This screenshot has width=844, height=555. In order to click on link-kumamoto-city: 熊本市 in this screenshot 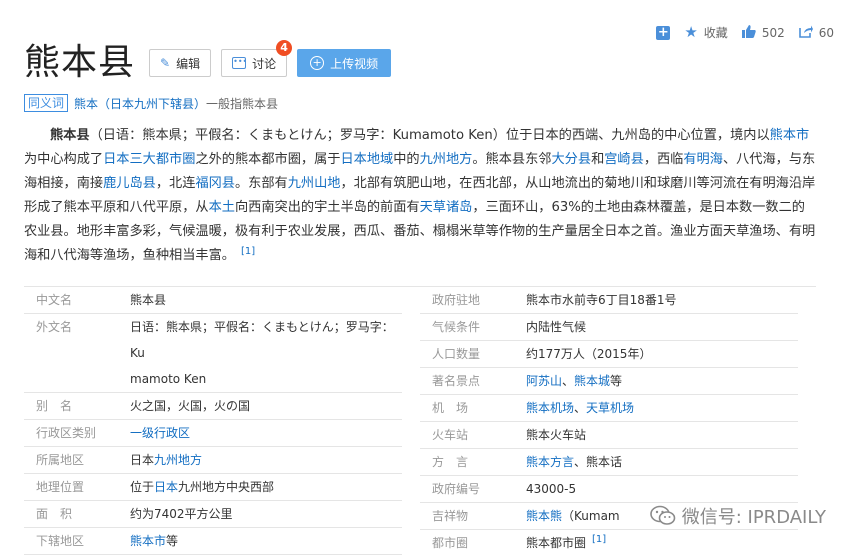, I will do `click(790, 135)`.